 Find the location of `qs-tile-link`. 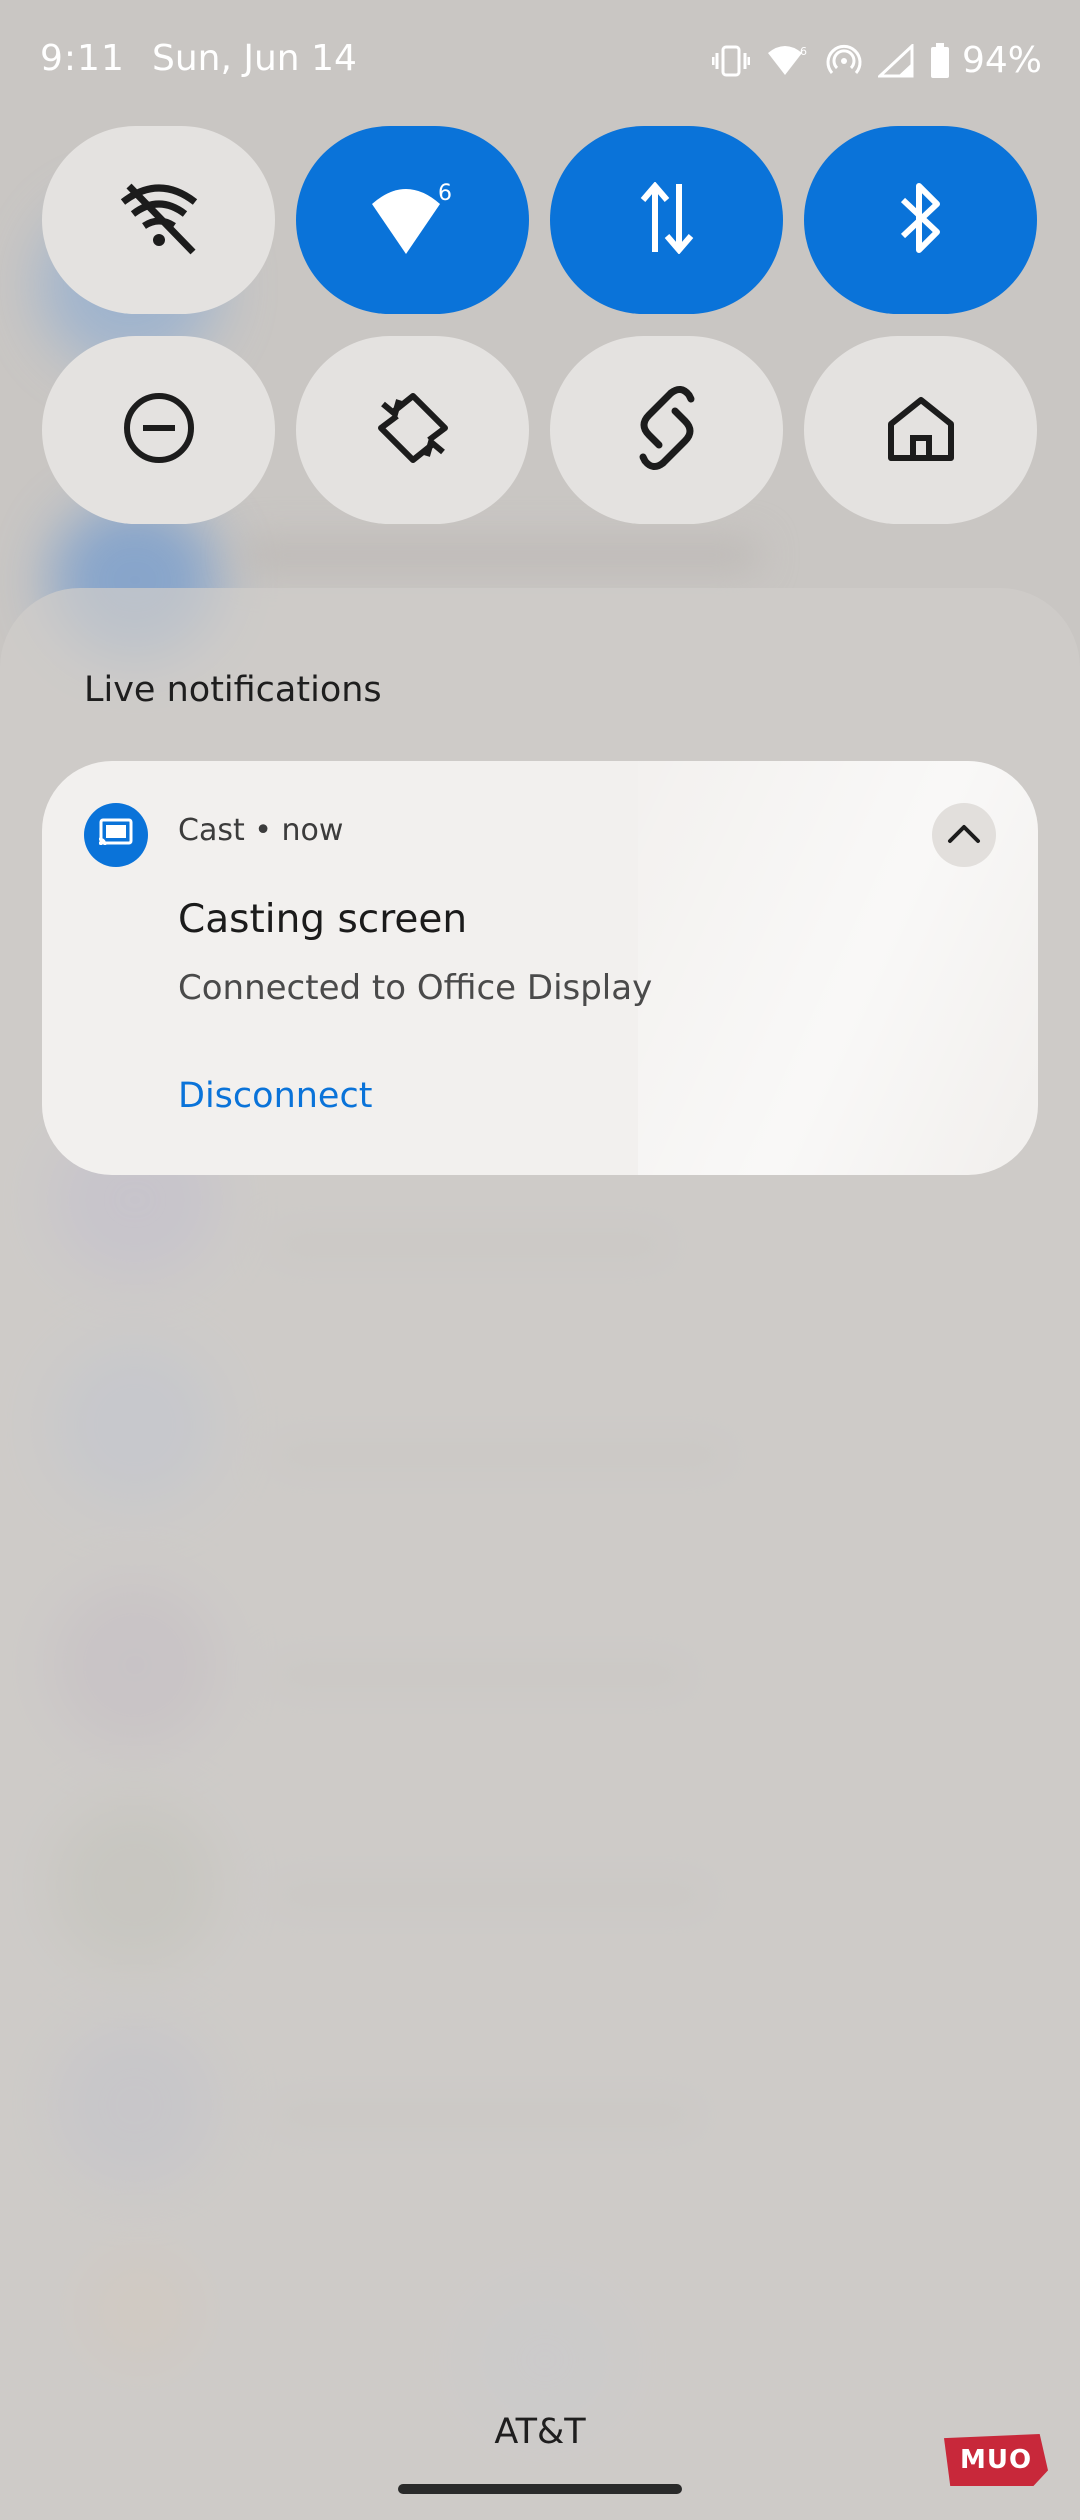

qs-tile-link is located at coordinates (666, 430).